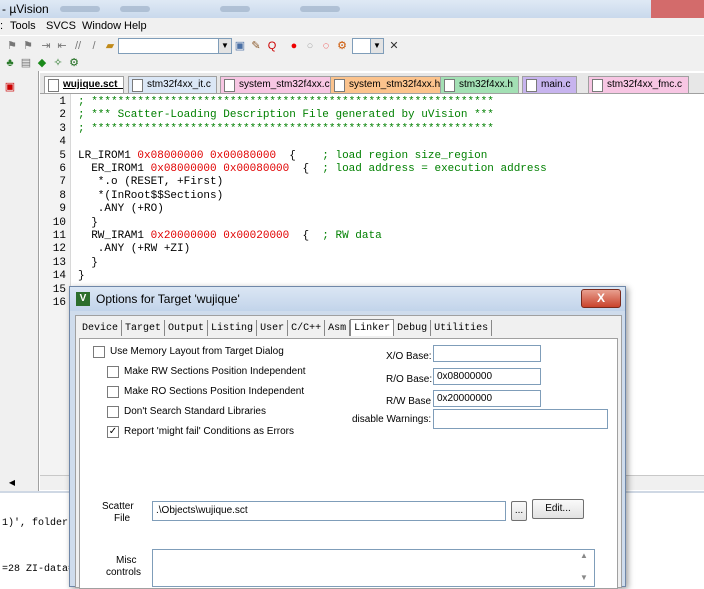  I want to click on line-number: 15, so click(59, 289).